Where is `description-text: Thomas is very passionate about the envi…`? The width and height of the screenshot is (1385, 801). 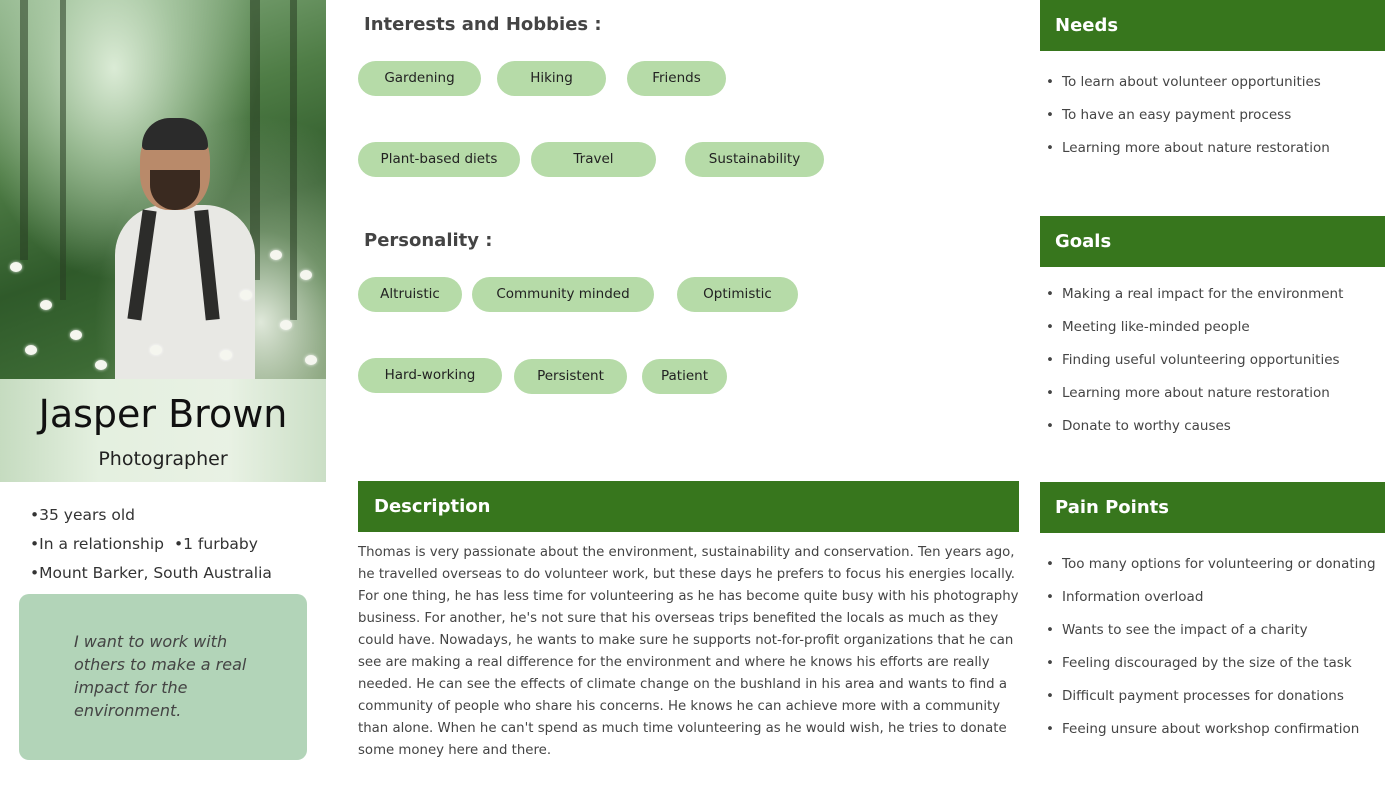 description-text: Thomas is very passionate about the envi… is located at coordinates (688, 651).